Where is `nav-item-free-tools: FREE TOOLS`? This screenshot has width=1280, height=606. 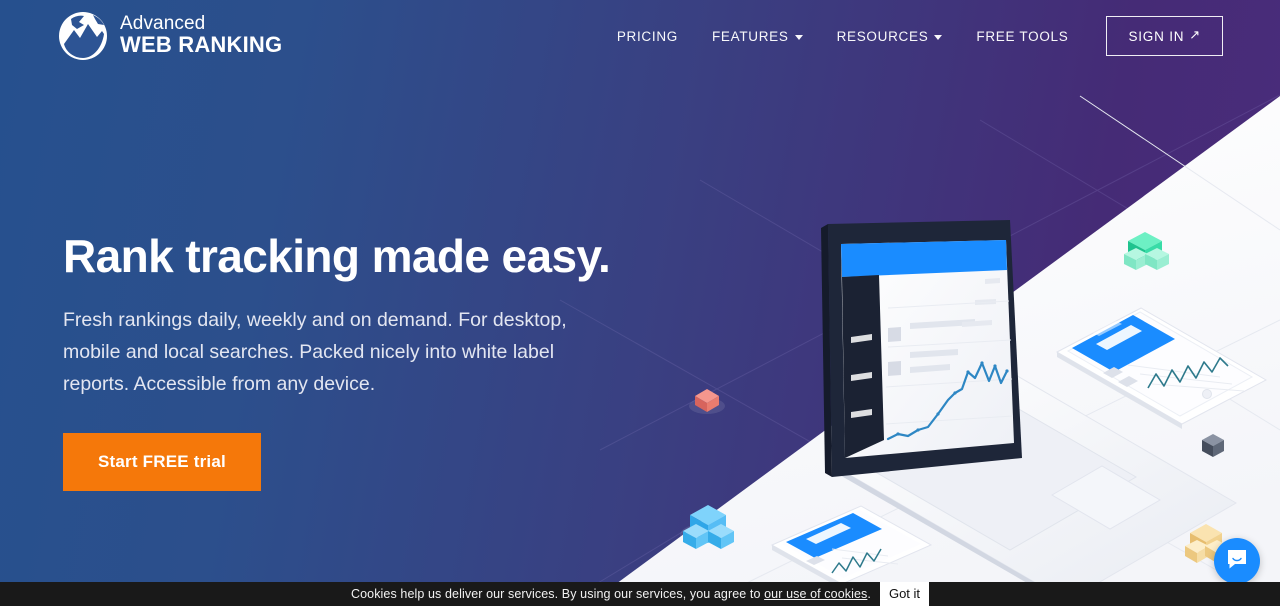 nav-item-free-tools: FREE TOOLS is located at coordinates (1022, 36).